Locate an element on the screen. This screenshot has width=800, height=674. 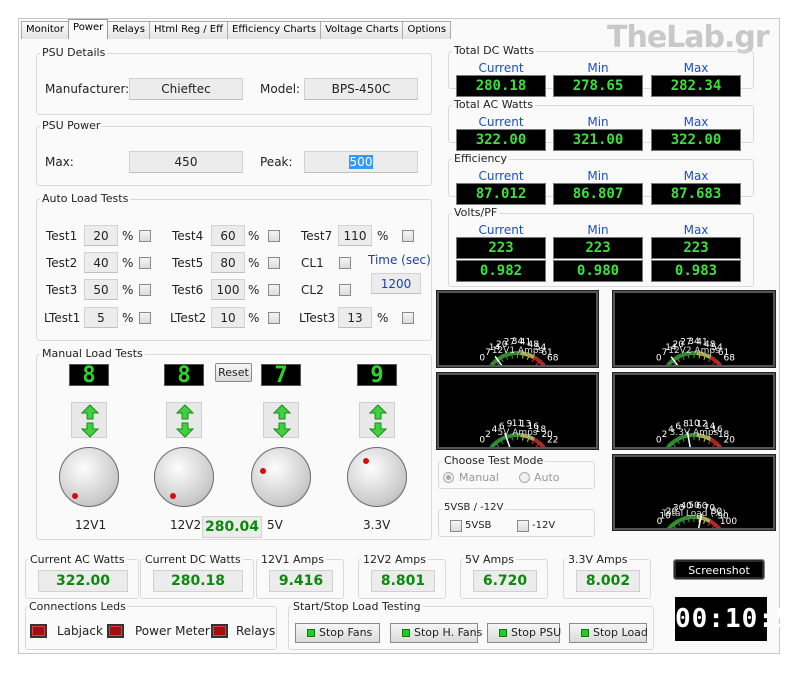
reading-value: 87.012 is located at coordinates (501, 194).